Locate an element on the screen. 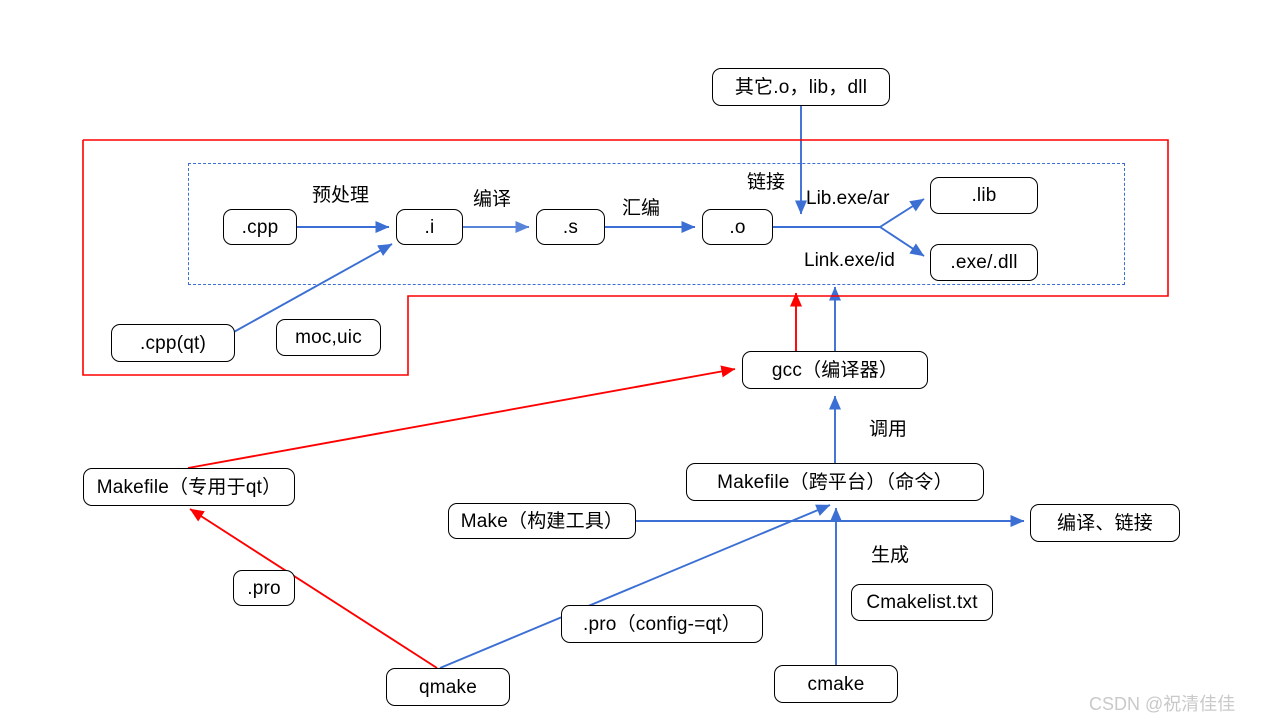 This screenshot has height=720, width=1280. node-cmake: cmake is located at coordinates (836, 684).